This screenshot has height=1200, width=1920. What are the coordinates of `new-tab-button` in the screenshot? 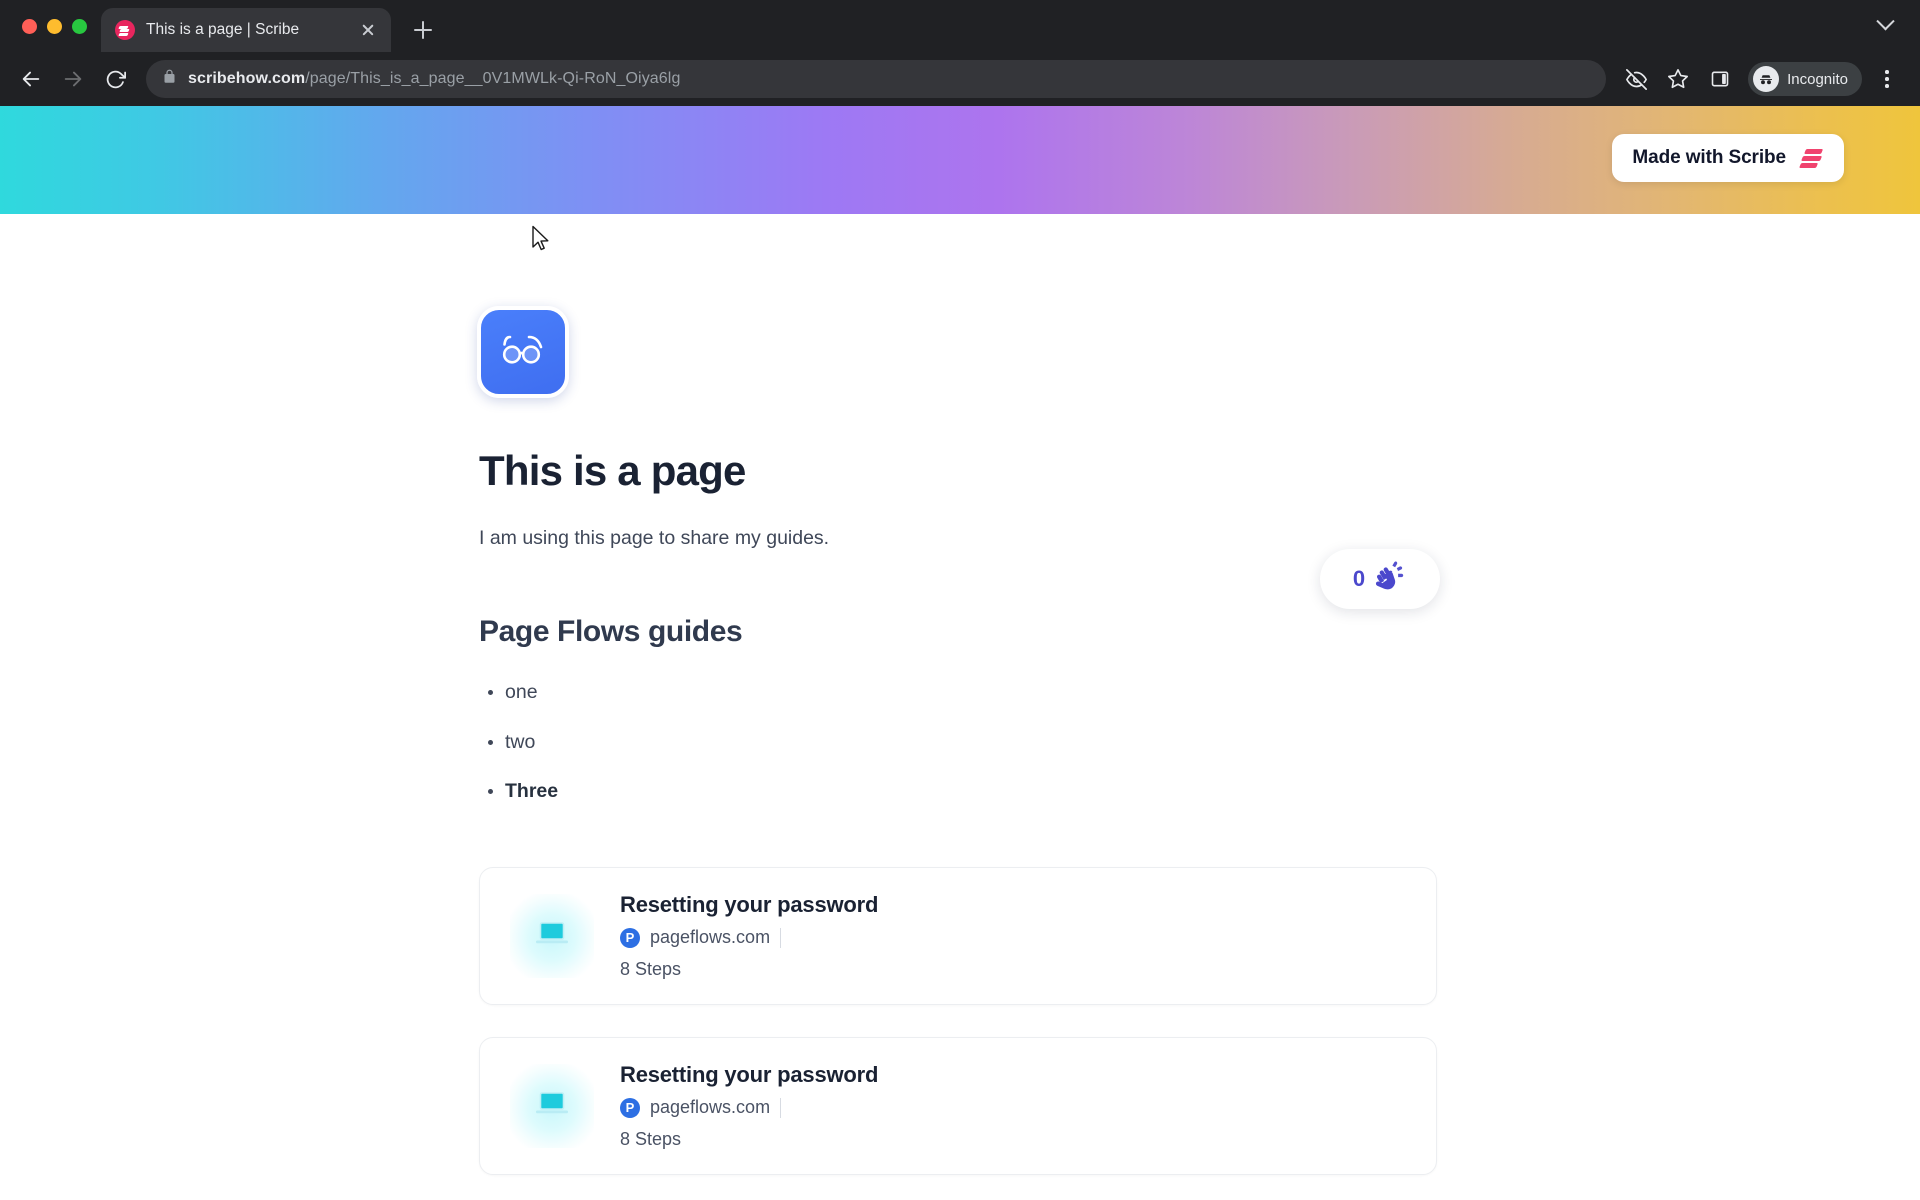 It's located at (423, 30).